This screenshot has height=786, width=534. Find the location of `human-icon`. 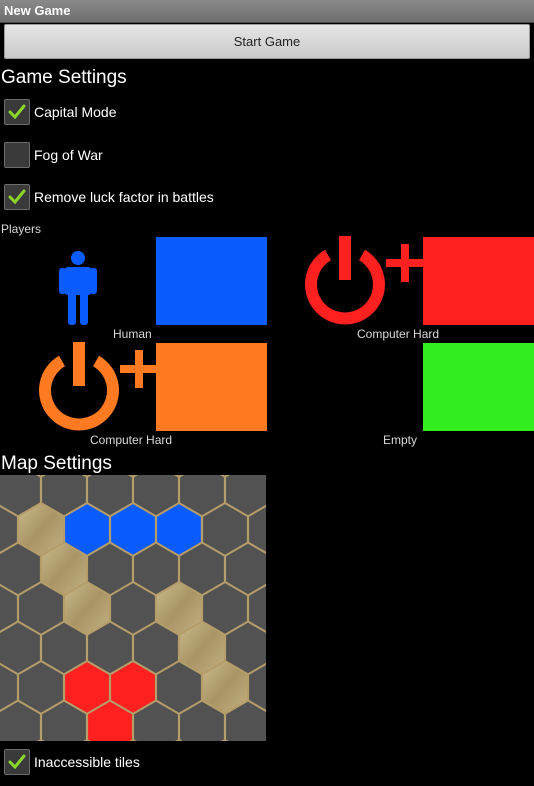

human-icon is located at coordinates (78, 288).